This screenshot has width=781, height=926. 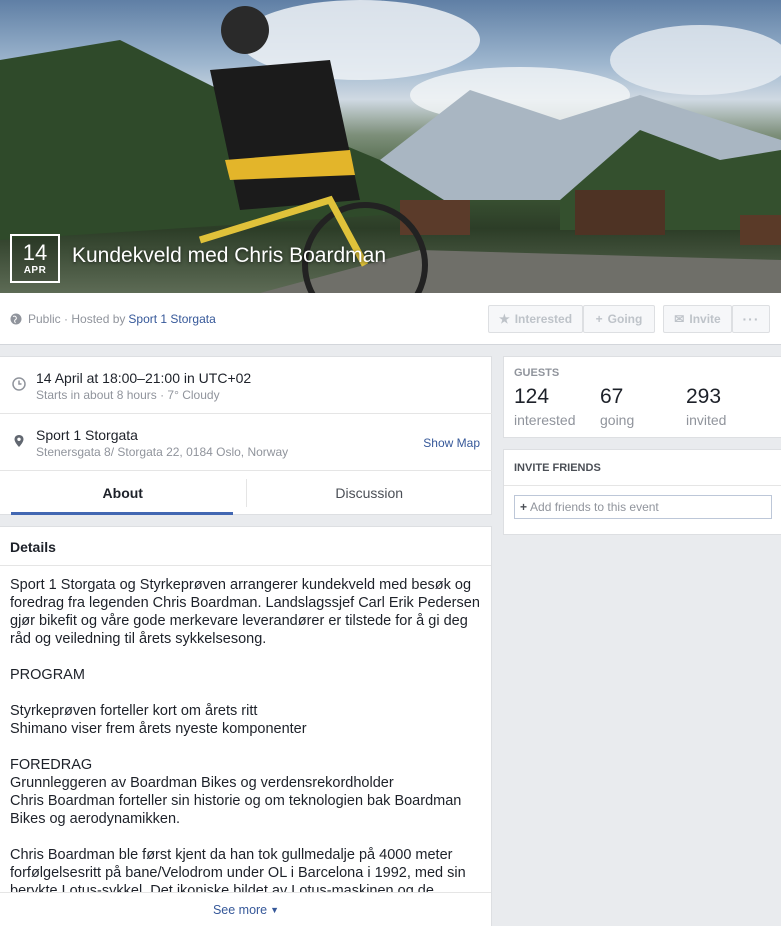 I want to click on interested-stat-label: interested, so click(x=545, y=420).